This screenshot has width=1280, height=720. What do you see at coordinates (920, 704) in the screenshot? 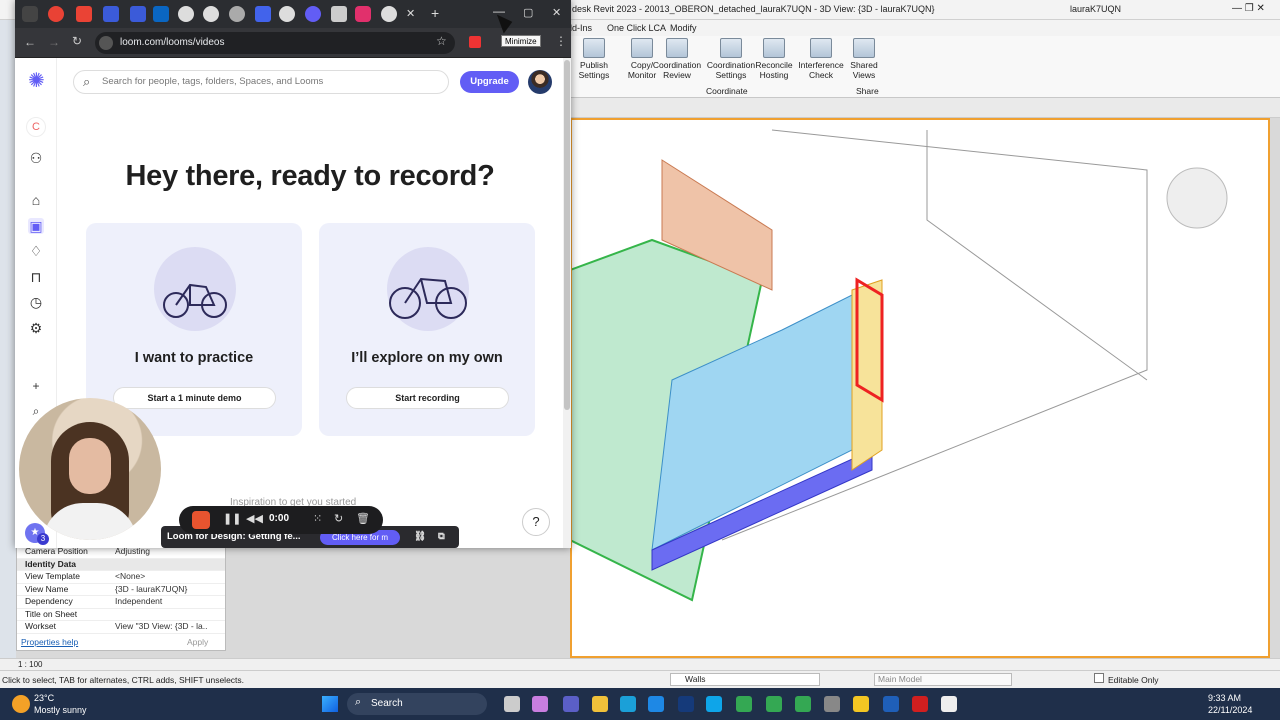
I see `acrobat-icon` at bounding box center [920, 704].